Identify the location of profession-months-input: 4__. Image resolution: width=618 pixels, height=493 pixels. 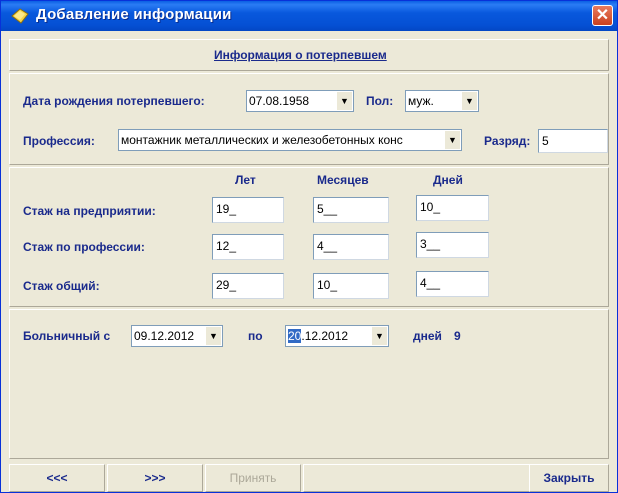
(351, 247).